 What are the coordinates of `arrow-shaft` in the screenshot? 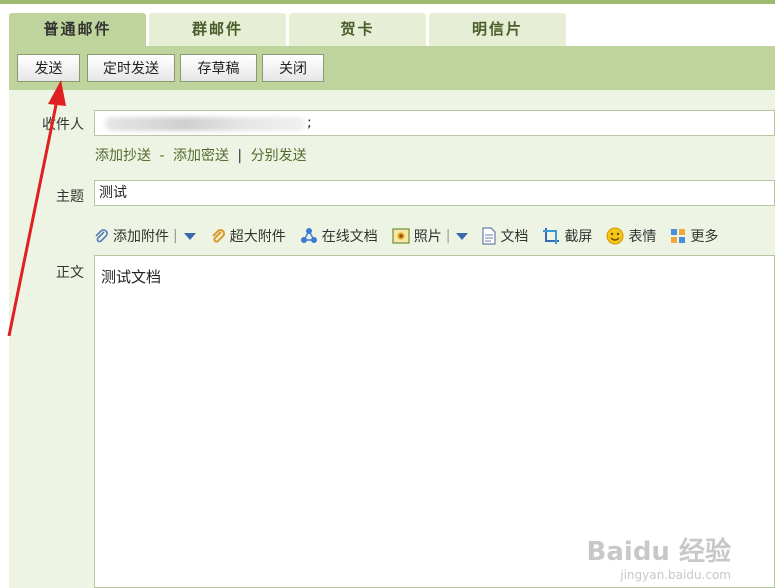 It's located at (33, 218).